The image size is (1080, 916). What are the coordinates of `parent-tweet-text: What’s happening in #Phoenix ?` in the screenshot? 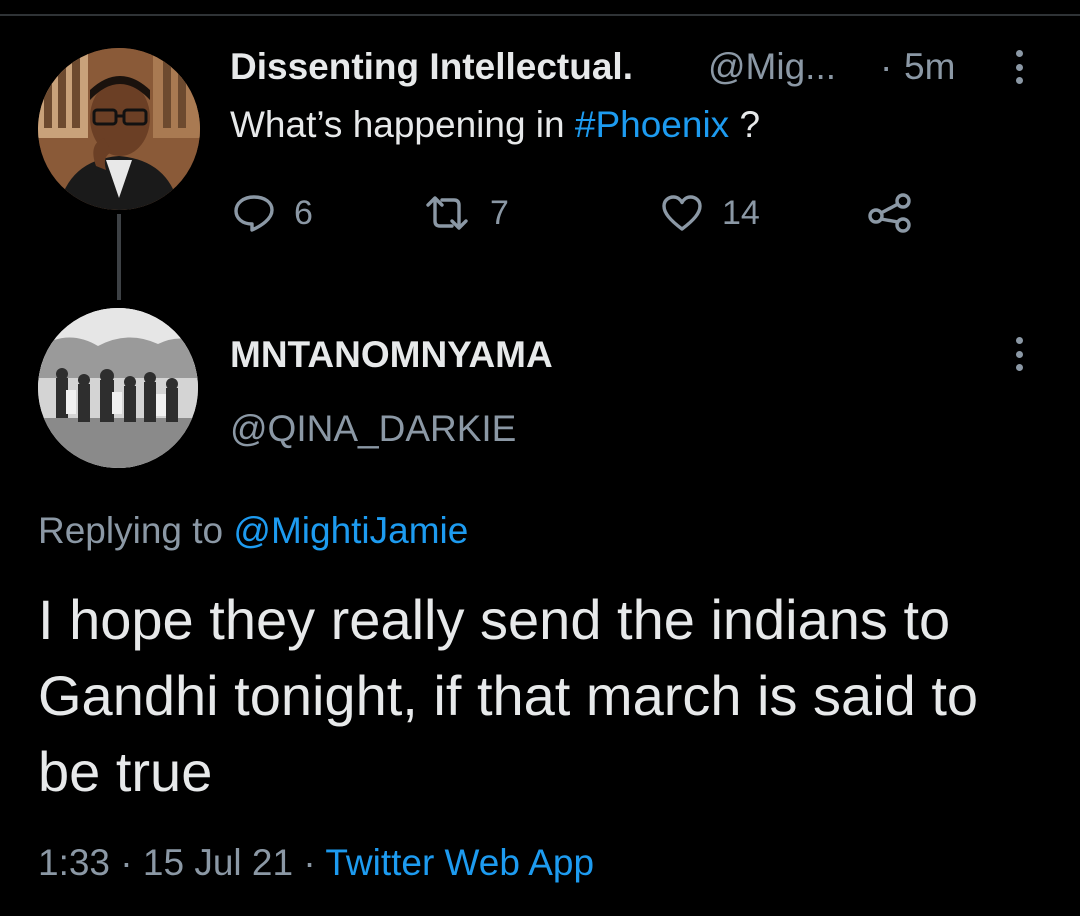 It's located at (495, 125).